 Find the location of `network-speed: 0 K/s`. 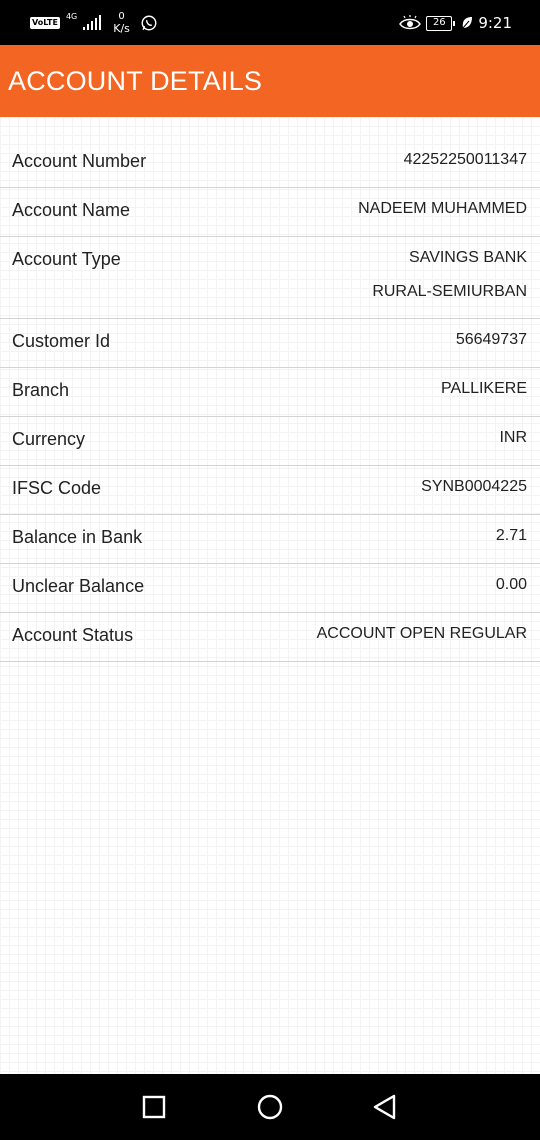

network-speed: 0 K/s is located at coordinates (121, 23).